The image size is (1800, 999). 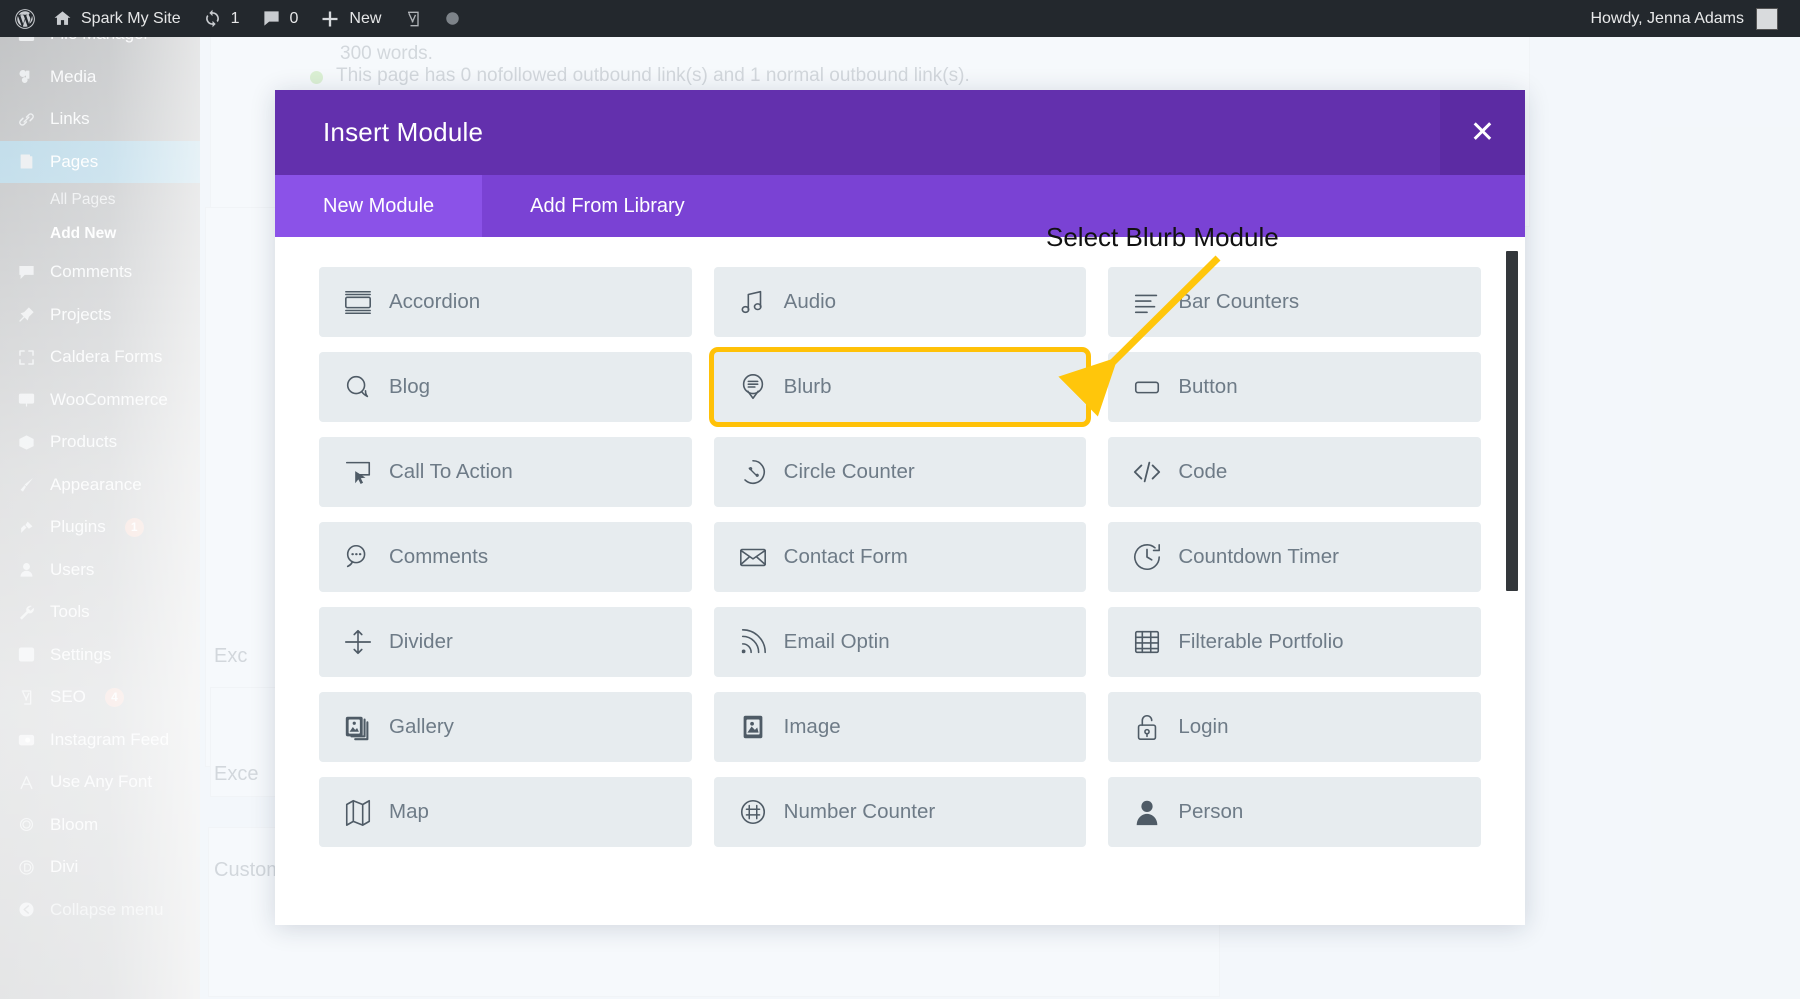 What do you see at coordinates (900, 812) in the screenshot?
I see `module-tile-number-counter: Number Counter` at bounding box center [900, 812].